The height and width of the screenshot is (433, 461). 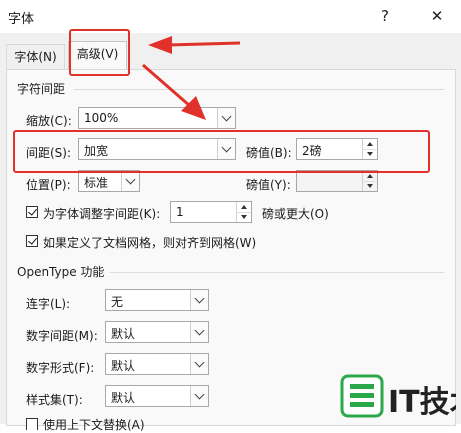 What do you see at coordinates (422, 402) in the screenshot?
I see `svg-text: IT技术` at bounding box center [422, 402].